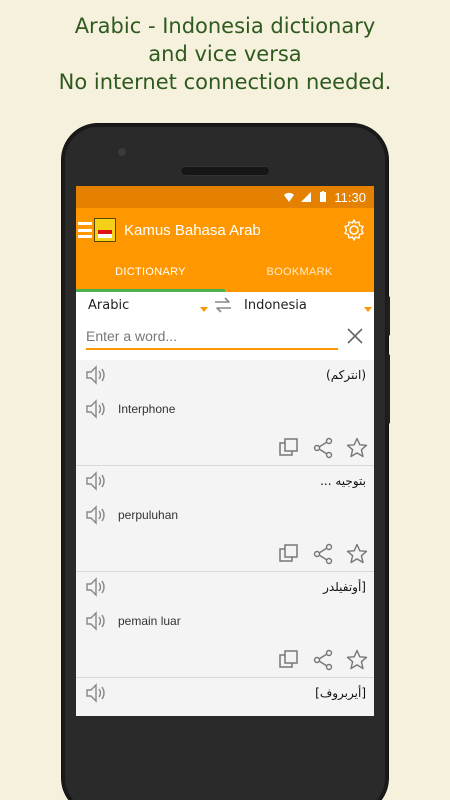 This screenshot has height=800, width=450. I want to click on status-time: 11:30, so click(350, 197).